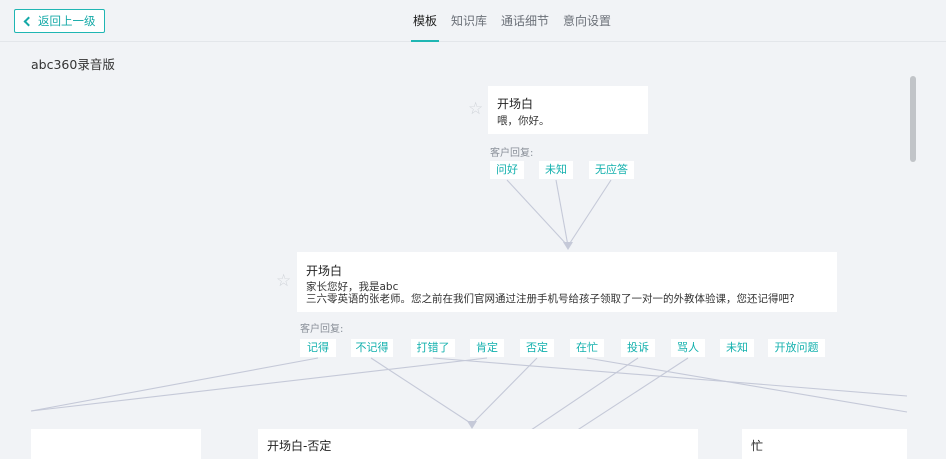 This screenshot has height=459, width=946. I want to click on reply-chip: 投诉, so click(638, 348).